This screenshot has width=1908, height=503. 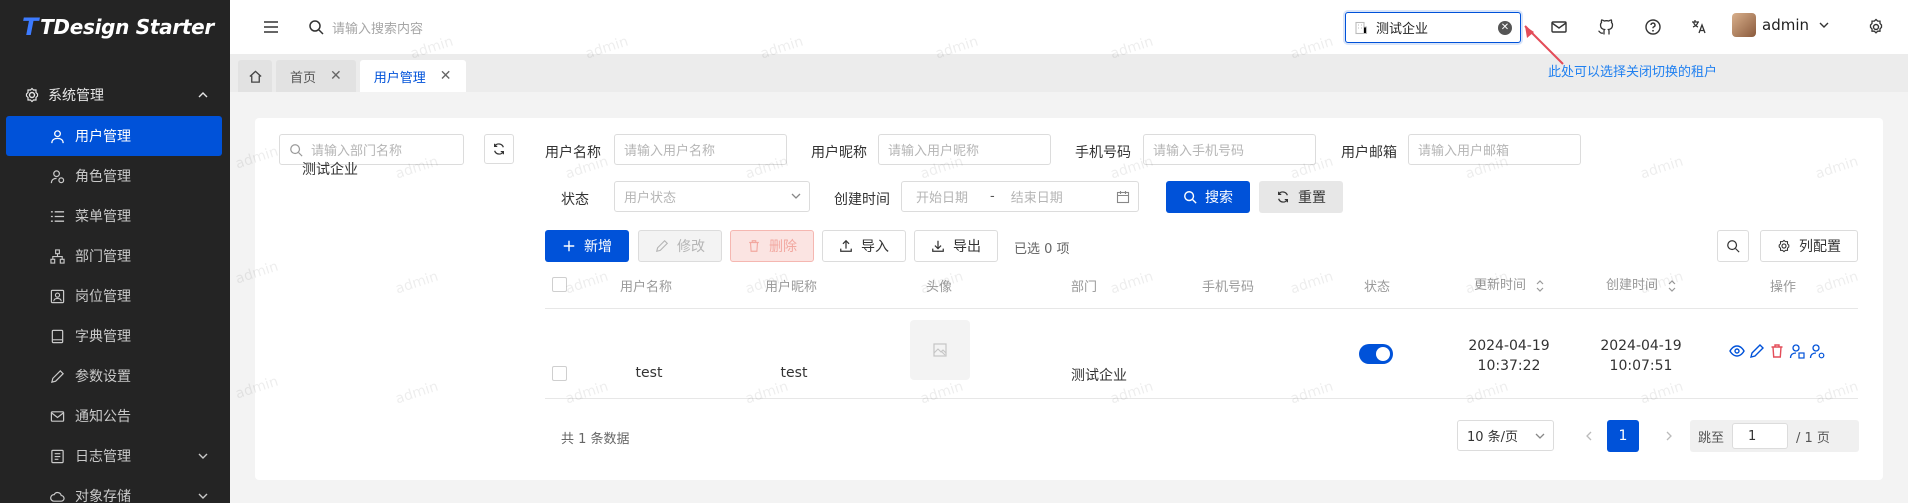 I want to click on prev-page-icon, so click(x=1589, y=436).